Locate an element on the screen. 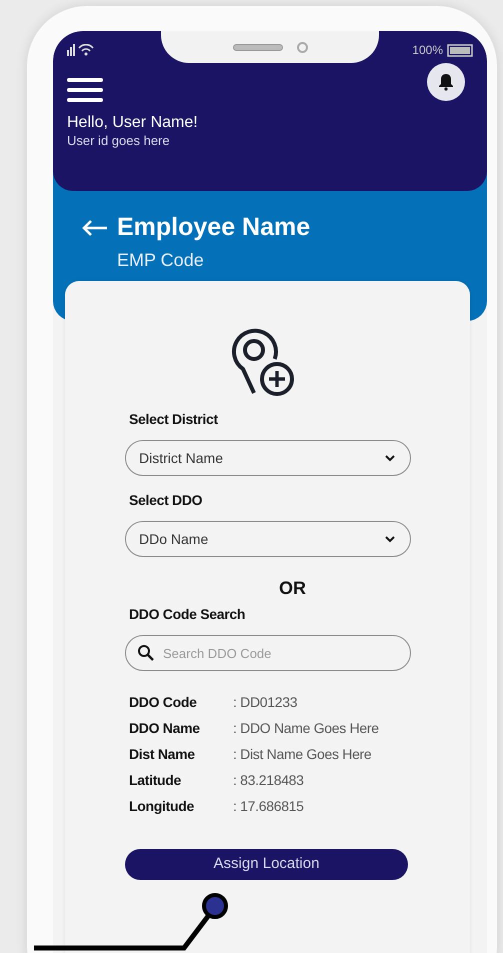 The image size is (503, 953). page-subtitle: EMP Code is located at coordinates (161, 260).